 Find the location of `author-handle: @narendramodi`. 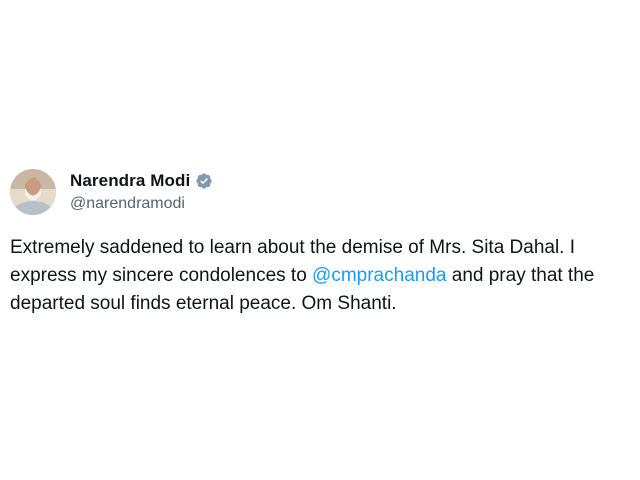

author-handle: @narendramodi is located at coordinates (141, 204).